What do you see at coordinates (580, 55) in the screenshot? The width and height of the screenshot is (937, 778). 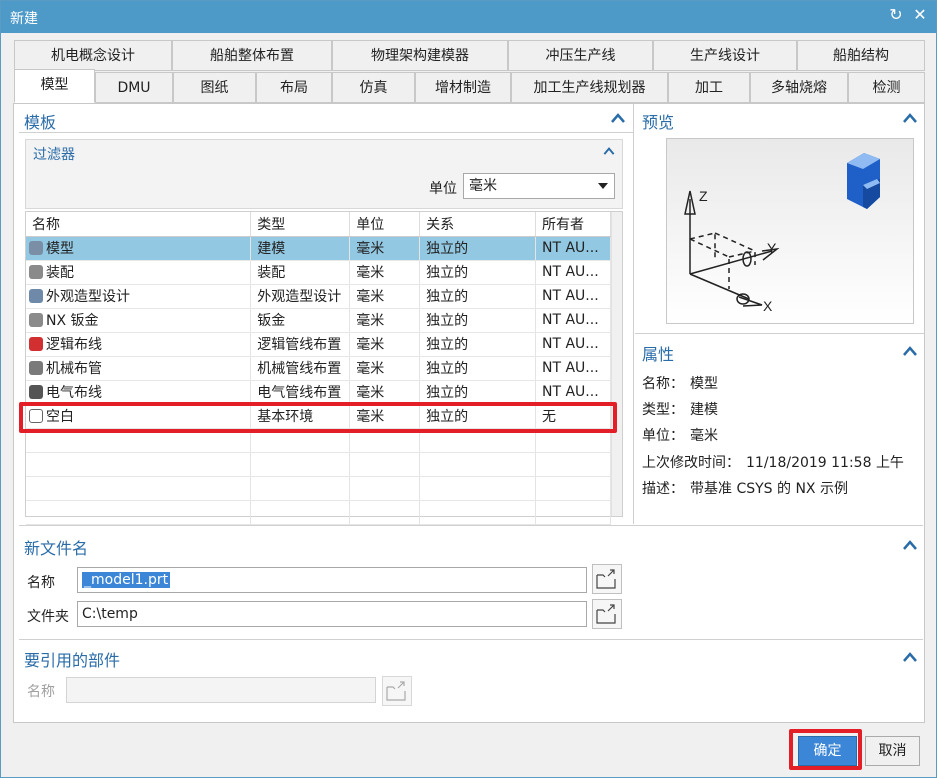 I see `tab-4-row1: 冲压生产线` at bounding box center [580, 55].